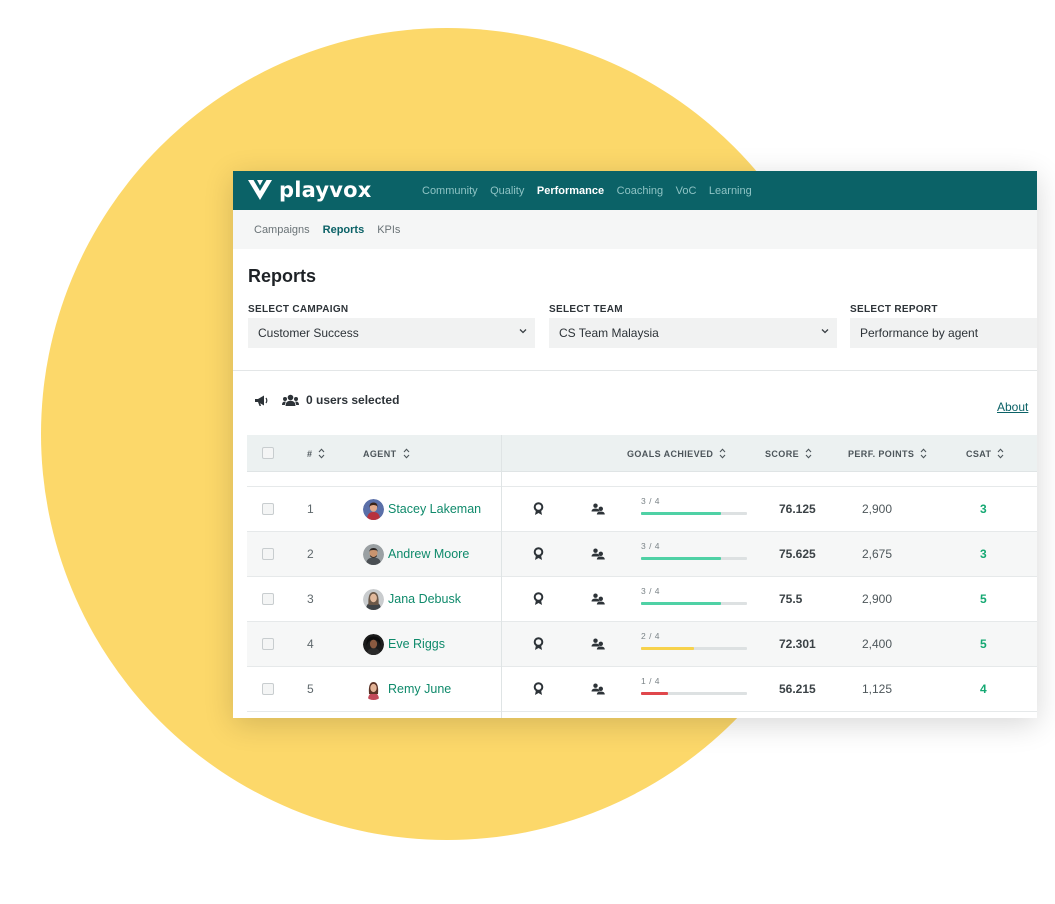 This screenshot has height=904, width=1055. I want to click on brand-name: playvox, so click(325, 190).